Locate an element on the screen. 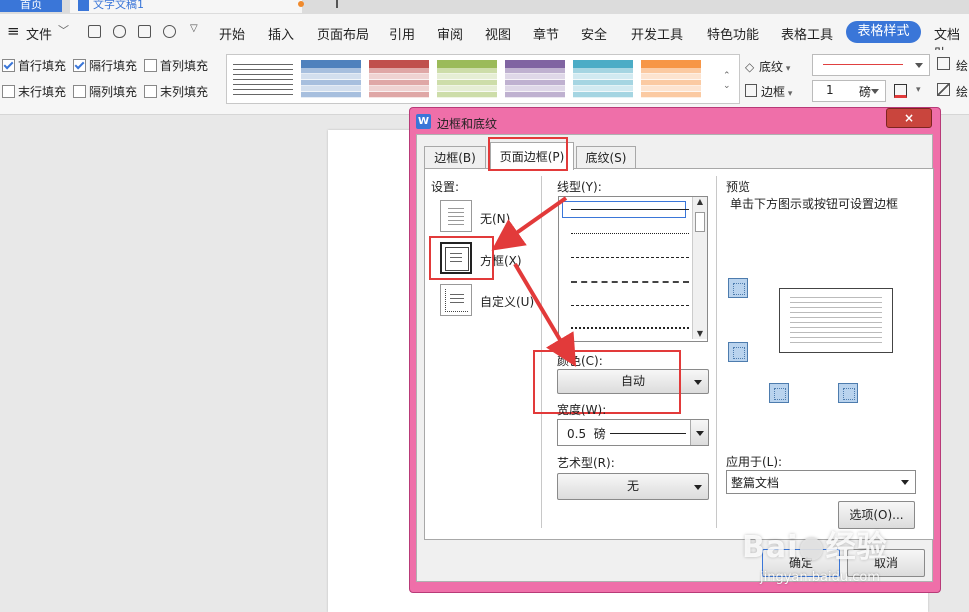  annotation-arrows is located at coordinates (534, 281).